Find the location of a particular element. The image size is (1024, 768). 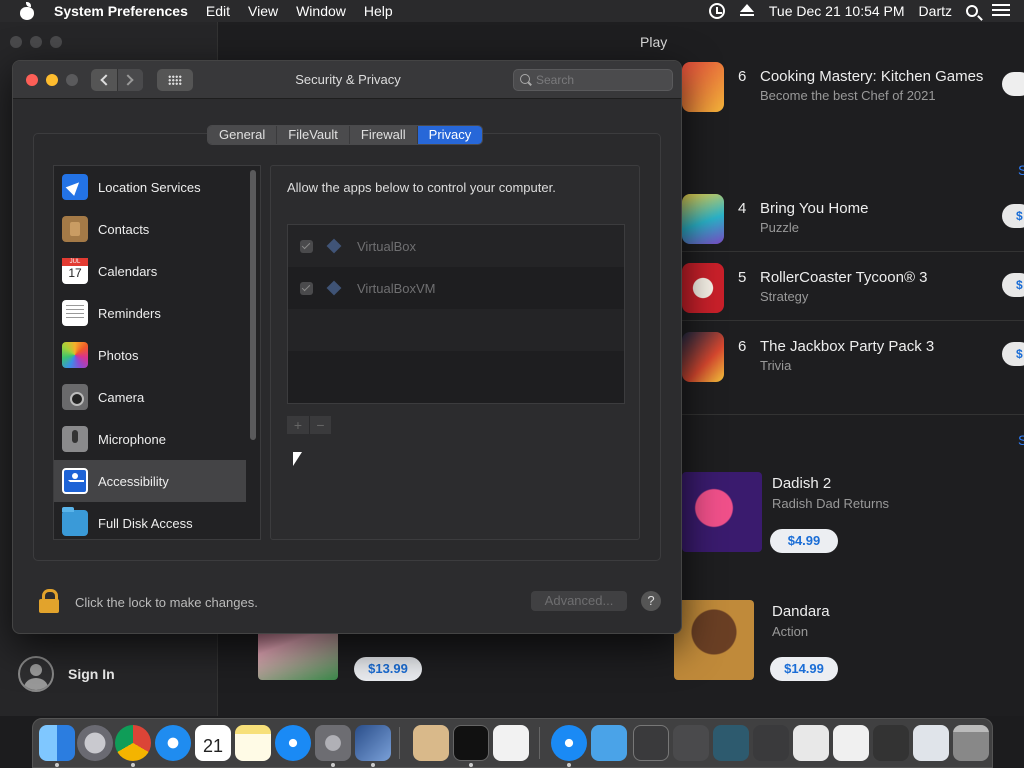

dandara-artwork is located at coordinates (714, 640).